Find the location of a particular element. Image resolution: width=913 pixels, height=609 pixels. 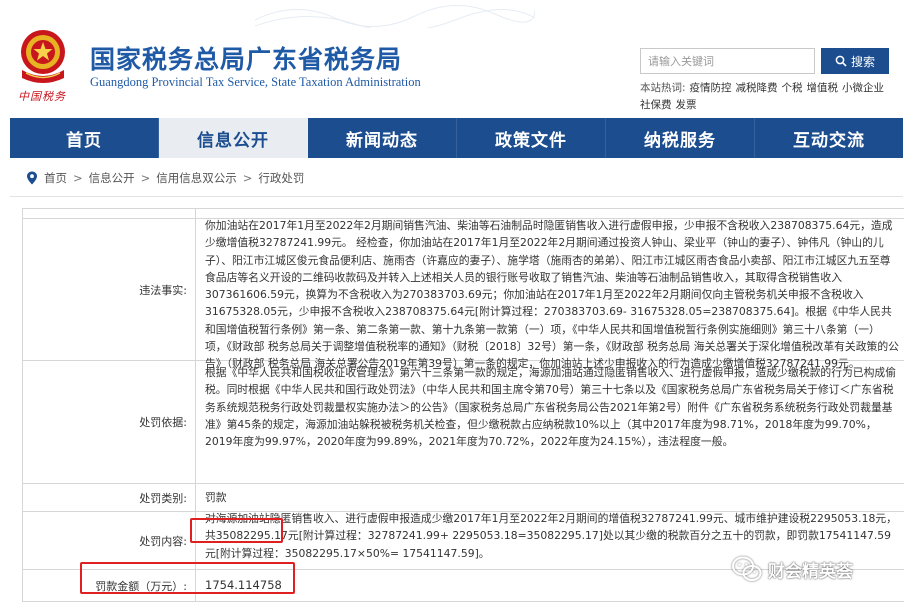

search-button: 搜索 is located at coordinates (855, 61).